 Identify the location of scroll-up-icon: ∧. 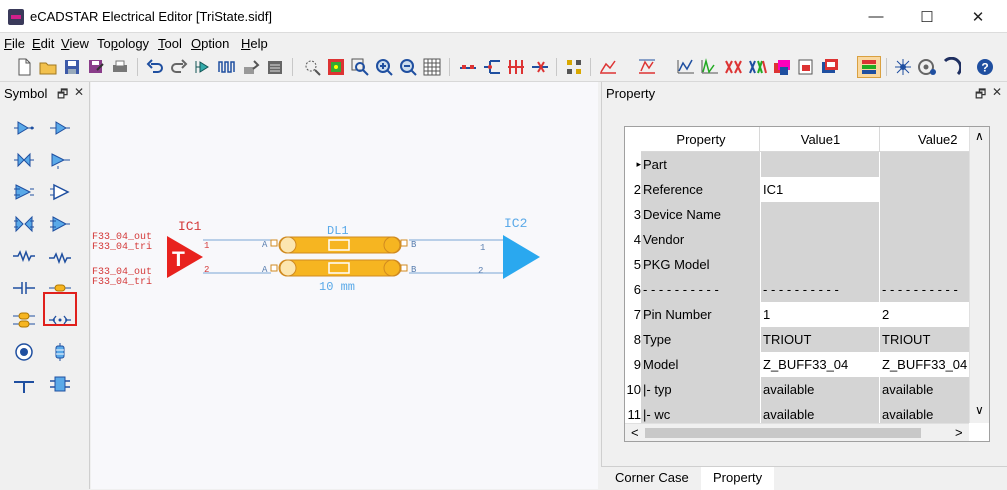
(979, 136).